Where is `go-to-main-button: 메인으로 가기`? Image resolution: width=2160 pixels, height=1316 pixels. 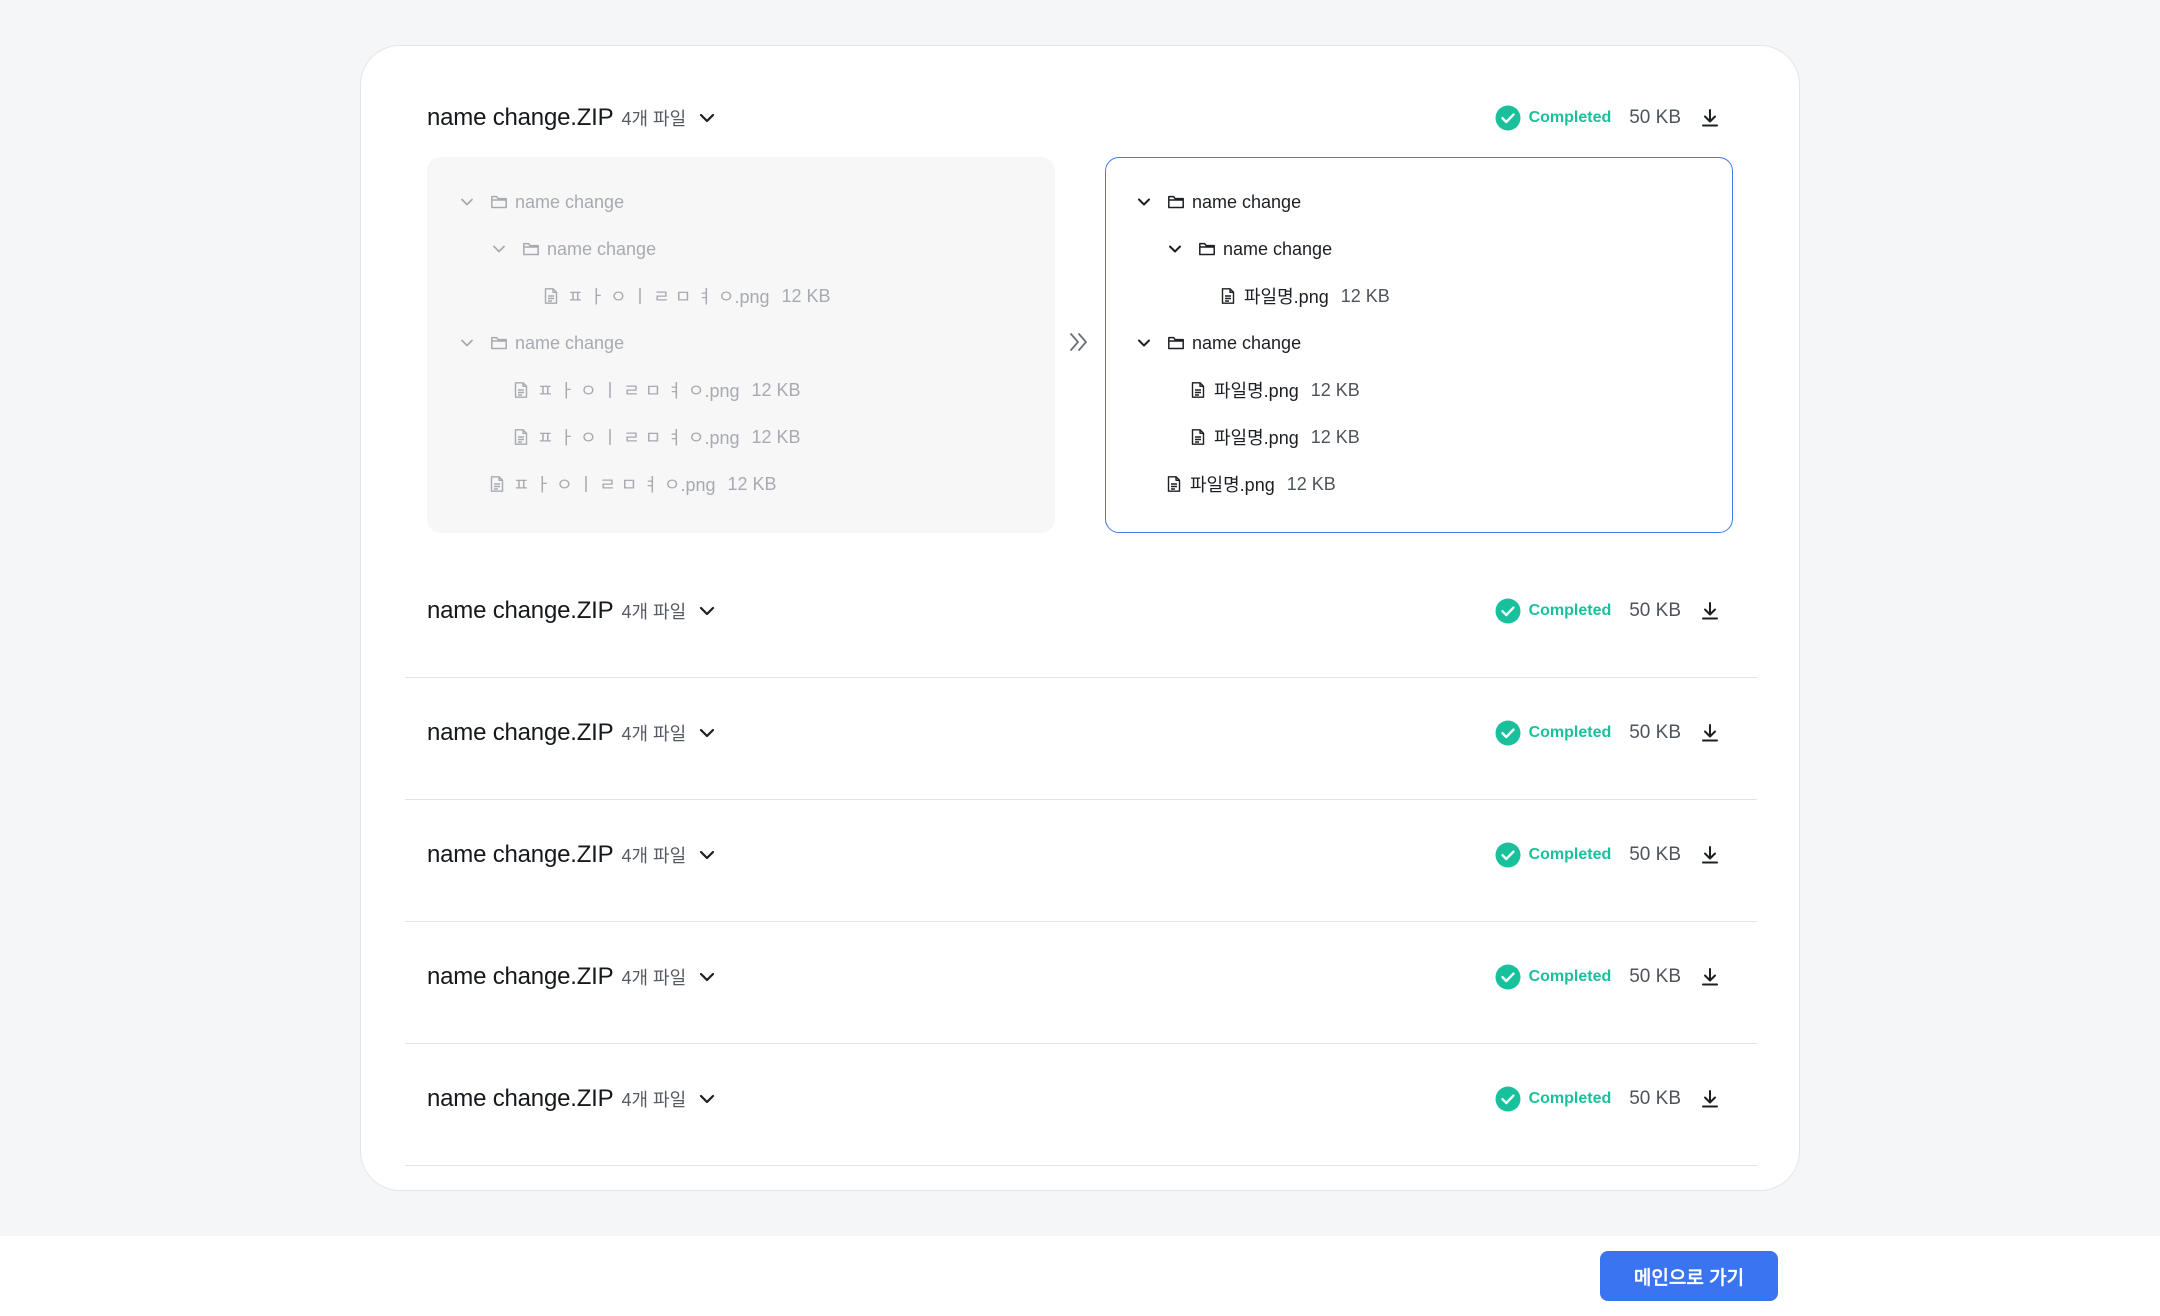 go-to-main-button: 메인으로 가기 is located at coordinates (1689, 1276).